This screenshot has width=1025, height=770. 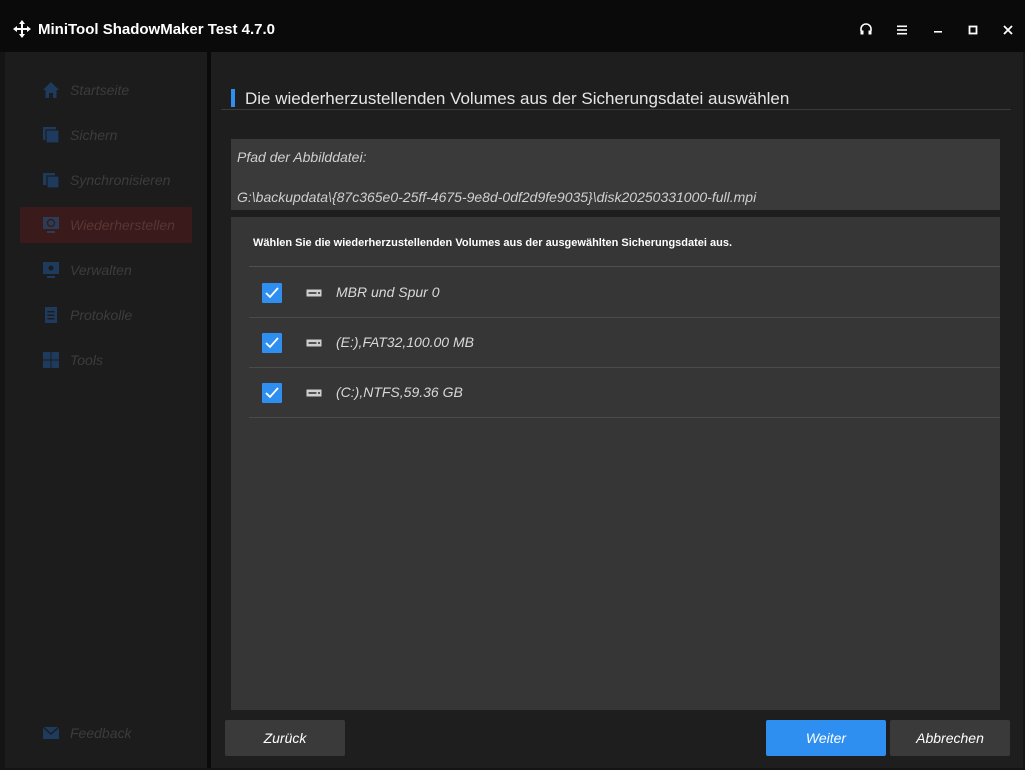 I want to click on next-button: Weiter, so click(x=826, y=738).